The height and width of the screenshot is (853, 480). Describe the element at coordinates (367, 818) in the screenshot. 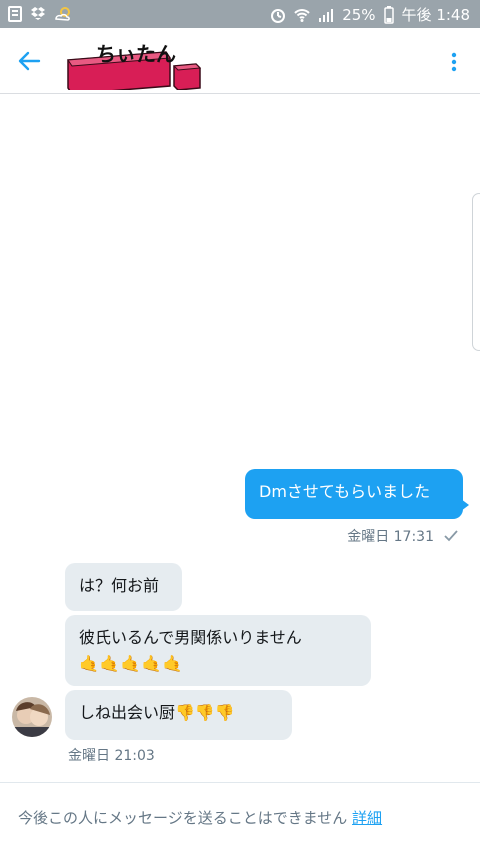

I see `details-link: 詳細` at that location.